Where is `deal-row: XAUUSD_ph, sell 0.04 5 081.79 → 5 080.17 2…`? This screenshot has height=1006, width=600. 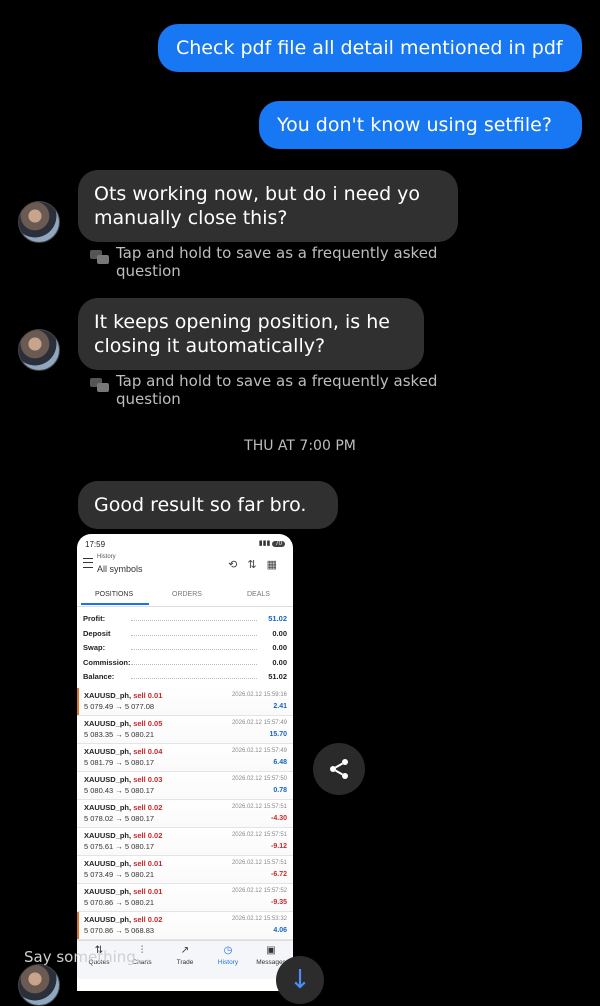 deal-row: XAUUSD_ph, sell 0.04 5 081.79 → 5 080.17 2… is located at coordinates (185, 758).